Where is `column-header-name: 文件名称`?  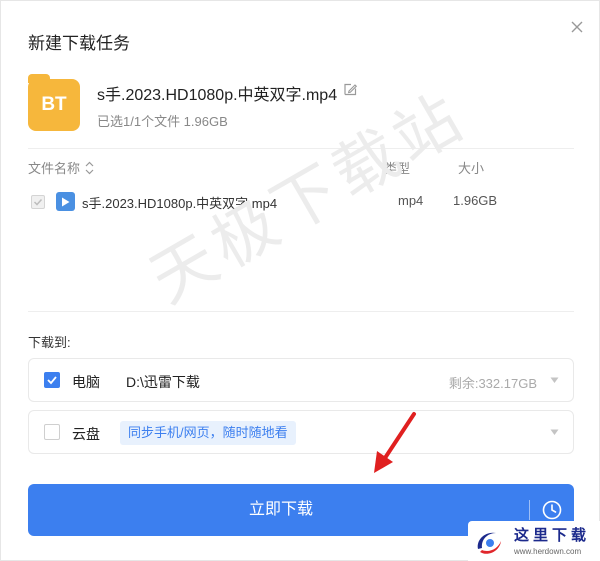 column-header-name: 文件名称 is located at coordinates (61, 167).